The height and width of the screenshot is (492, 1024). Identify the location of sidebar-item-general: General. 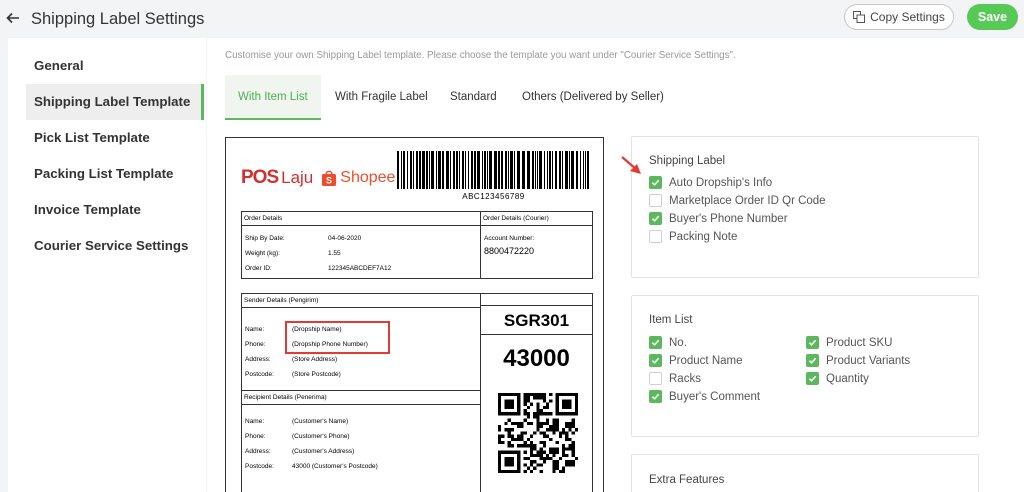
(115, 66).